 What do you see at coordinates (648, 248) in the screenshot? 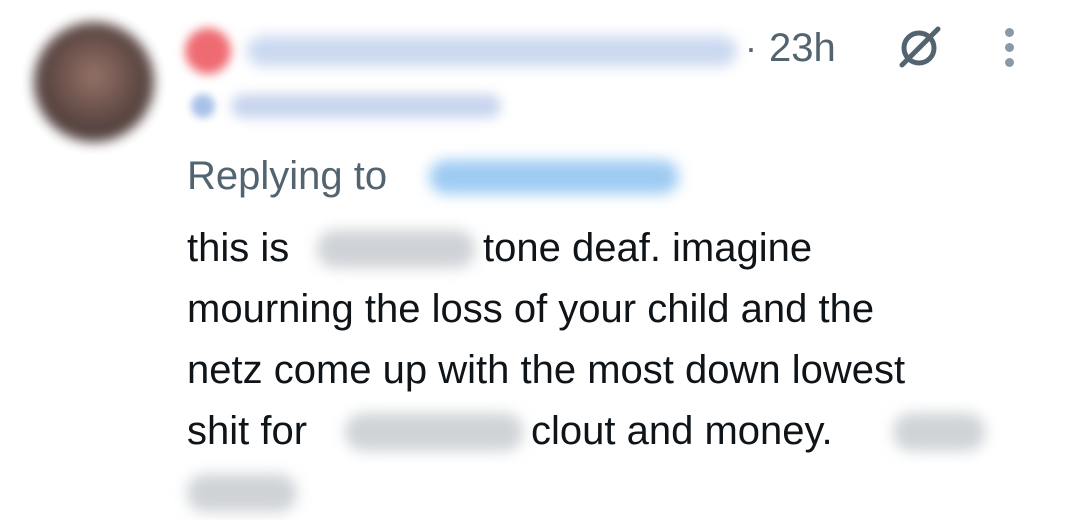
I see `tweet-text-segment: tone deaf. imagine` at bounding box center [648, 248].